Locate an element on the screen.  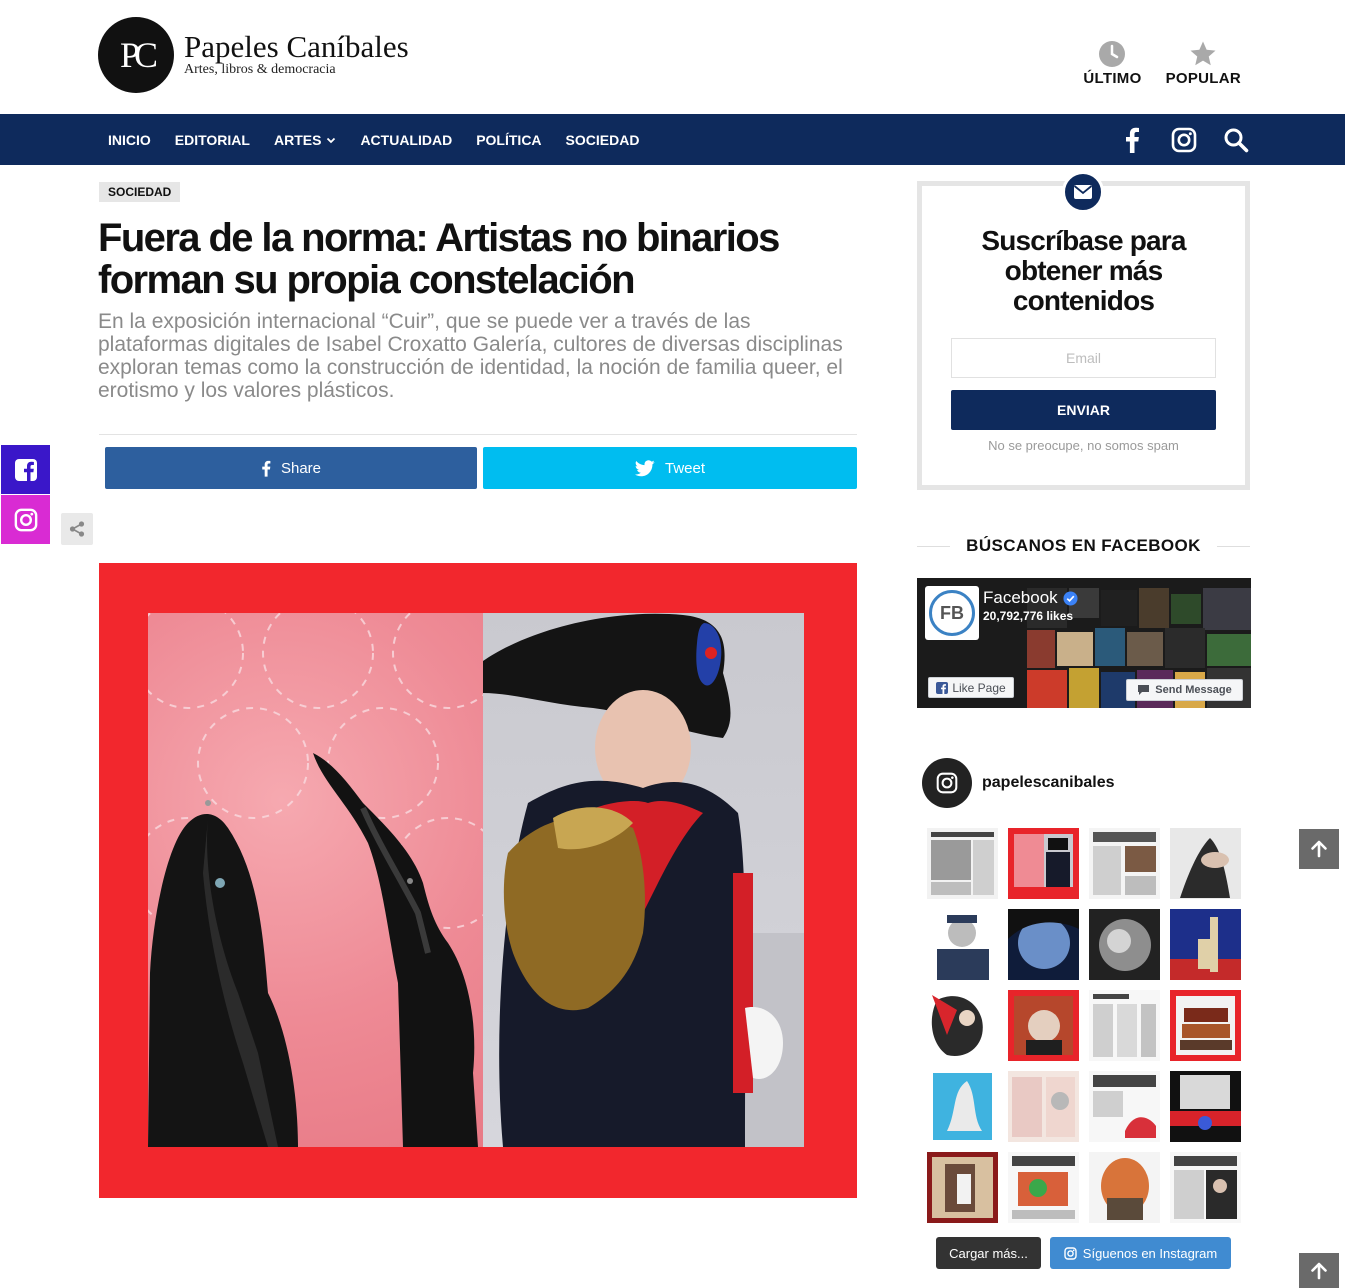
floating-share-button is located at coordinates (77, 529).